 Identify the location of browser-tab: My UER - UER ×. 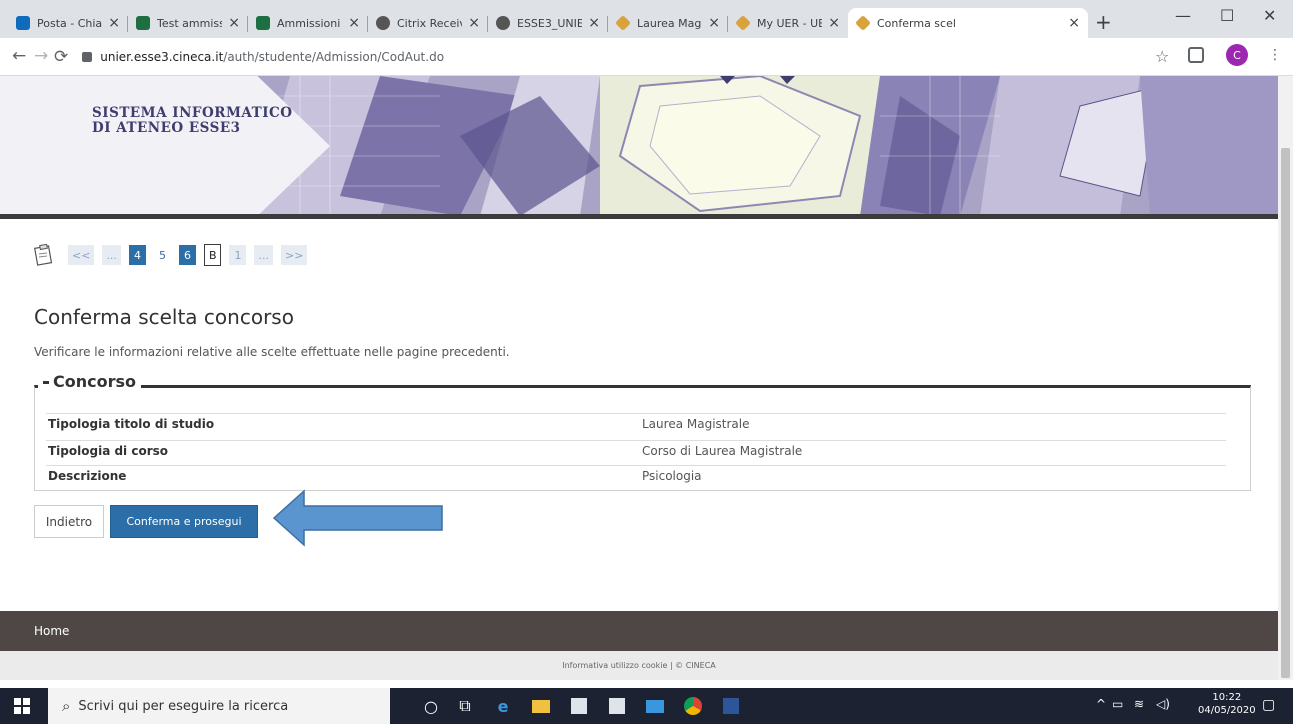
(788, 23).